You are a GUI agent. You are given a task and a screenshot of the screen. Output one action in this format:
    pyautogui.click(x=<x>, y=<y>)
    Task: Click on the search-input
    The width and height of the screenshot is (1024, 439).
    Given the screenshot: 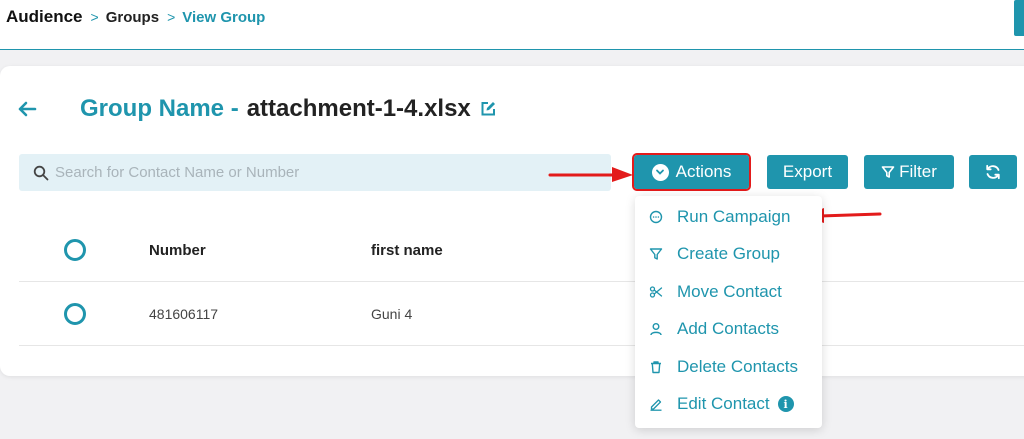 What is the action you would take?
    pyautogui.click(x=325, y=172)
    